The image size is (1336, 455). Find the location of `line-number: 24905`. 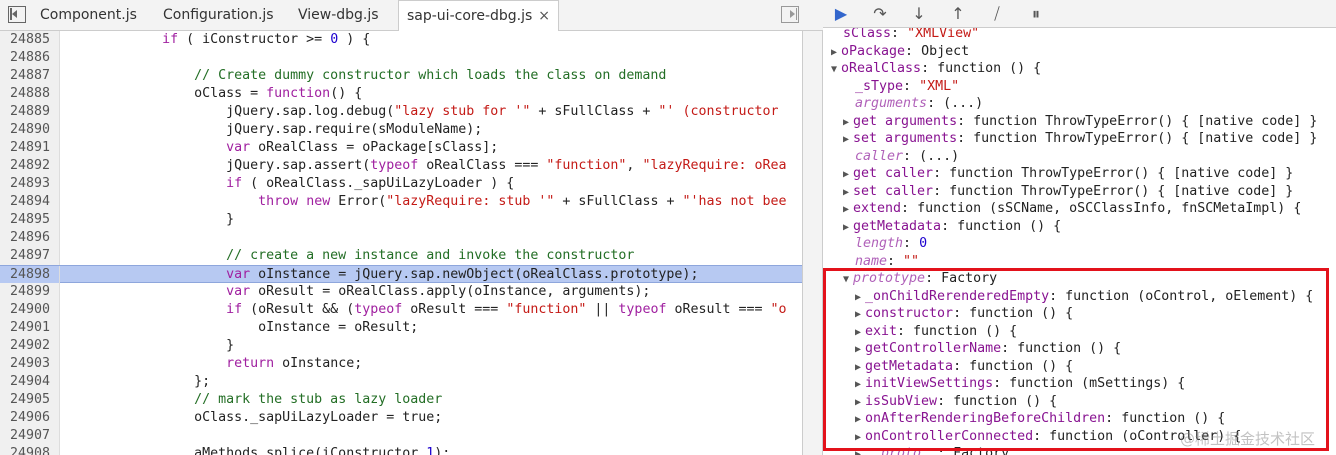

line-number: 24905 is located at coordinates (30, 400).